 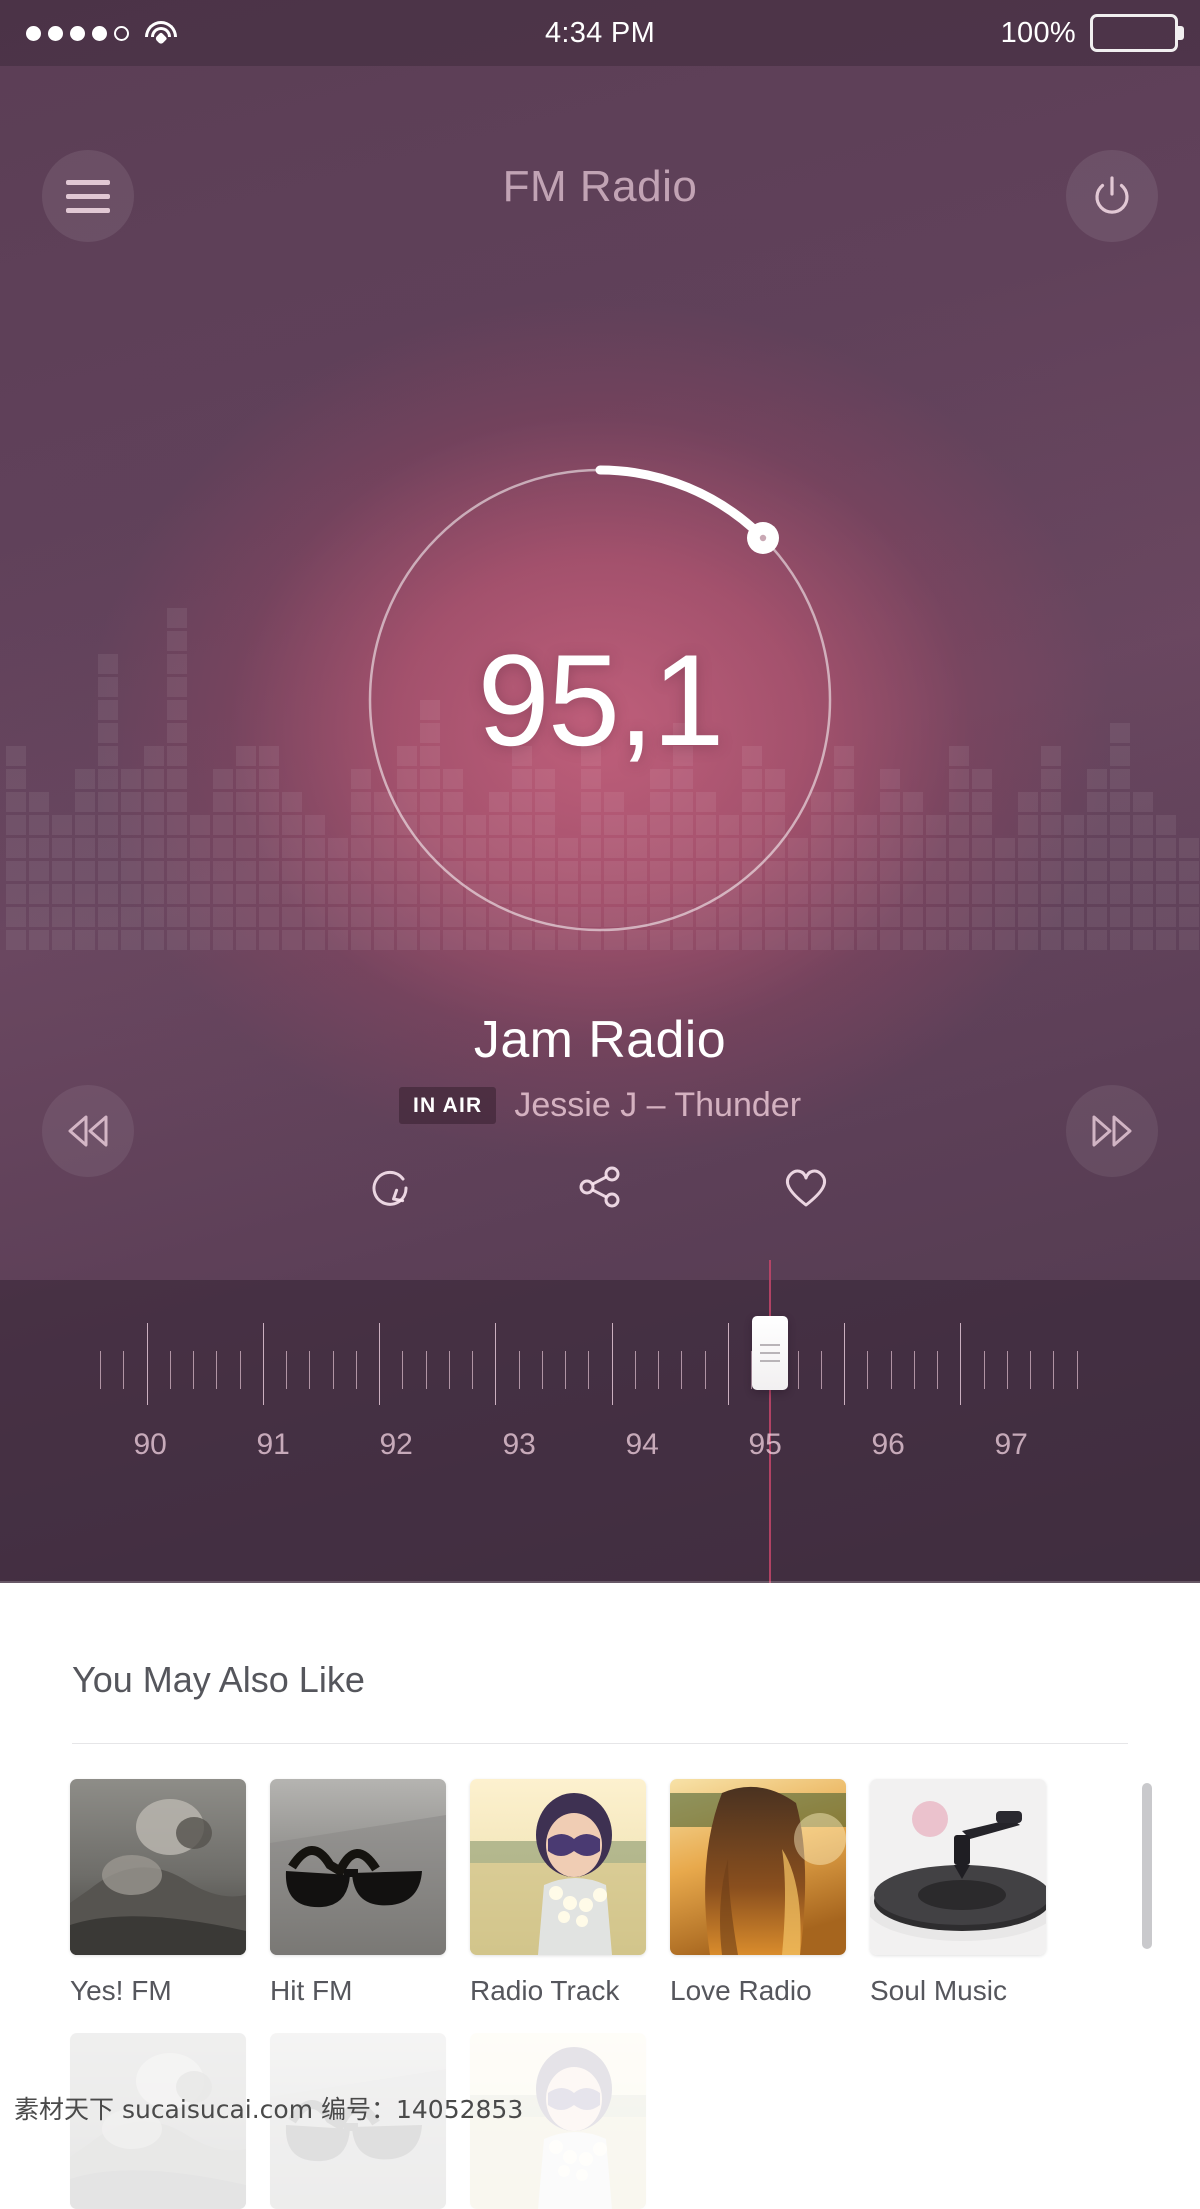 I want to click on favorite-button, so click(x=806, y=1187).